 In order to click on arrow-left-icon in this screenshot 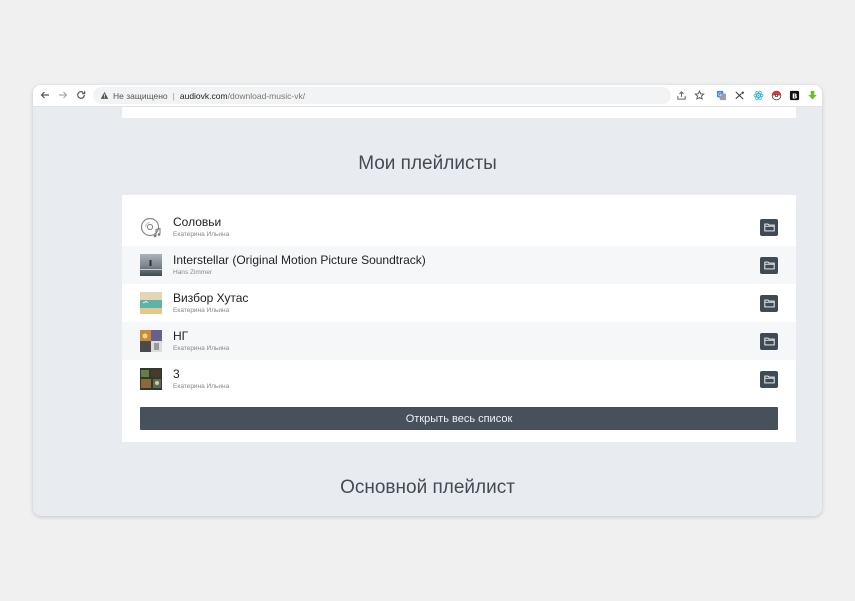, I will do `click(44, 95)`.